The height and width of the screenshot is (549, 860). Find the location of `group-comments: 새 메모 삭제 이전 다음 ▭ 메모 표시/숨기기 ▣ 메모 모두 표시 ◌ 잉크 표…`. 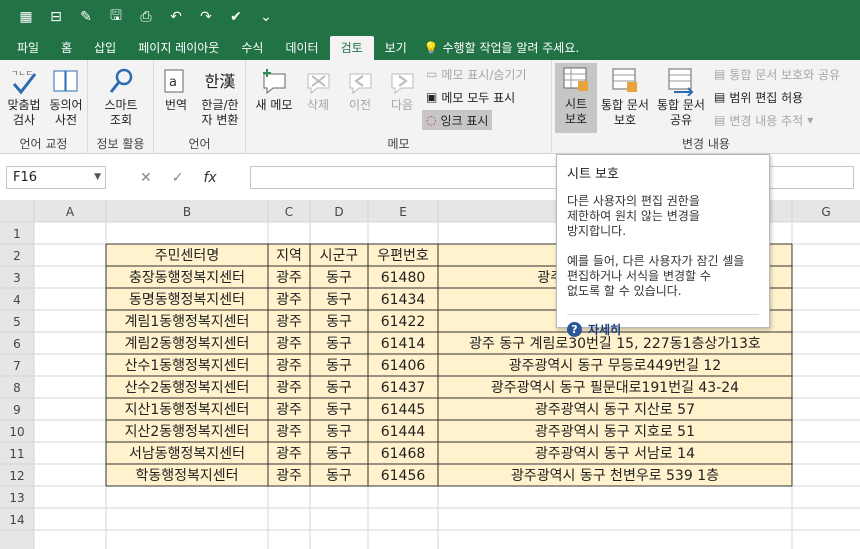

group-comments: 새 메모 삭제 이전 다음 ▭ 메모 표시/숨기기 ▣ 메모 모두 표시 ◌ 잉크 표… is located at coordinates (399, 107).